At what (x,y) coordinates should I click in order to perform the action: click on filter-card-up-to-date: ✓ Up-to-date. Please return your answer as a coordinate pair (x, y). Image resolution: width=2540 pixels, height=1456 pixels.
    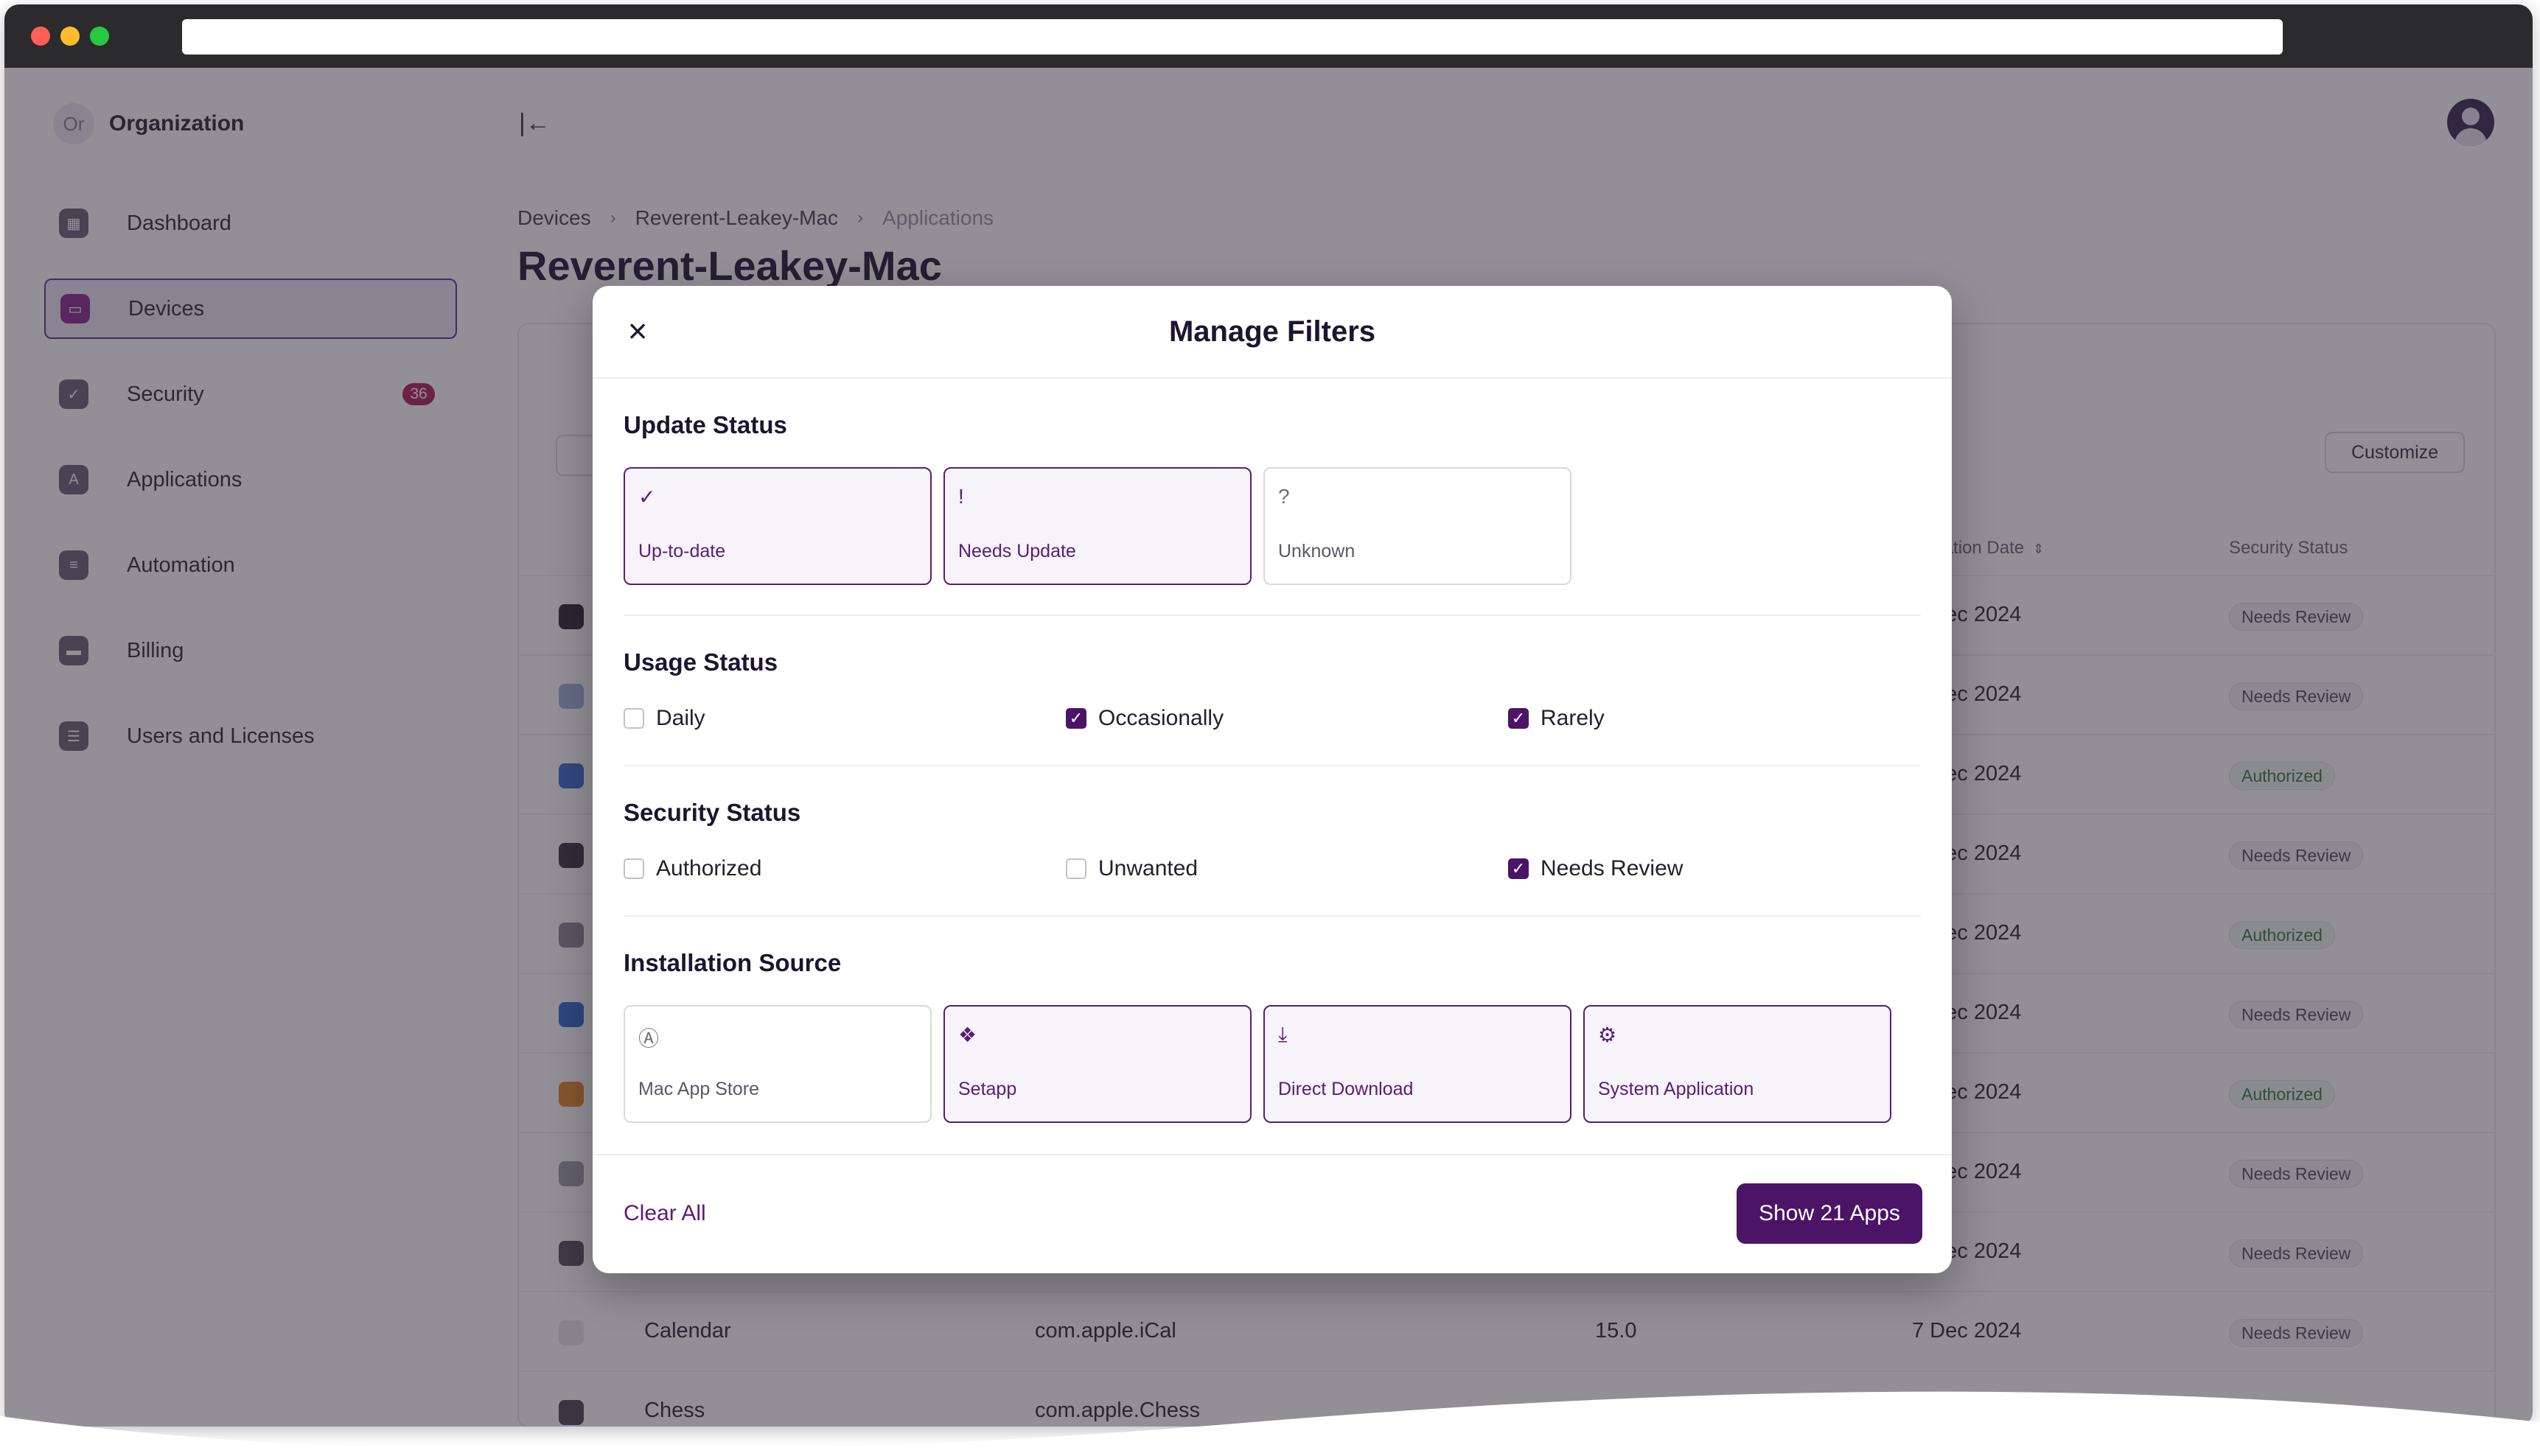
    Looking at the image, I should click on (778, 526).